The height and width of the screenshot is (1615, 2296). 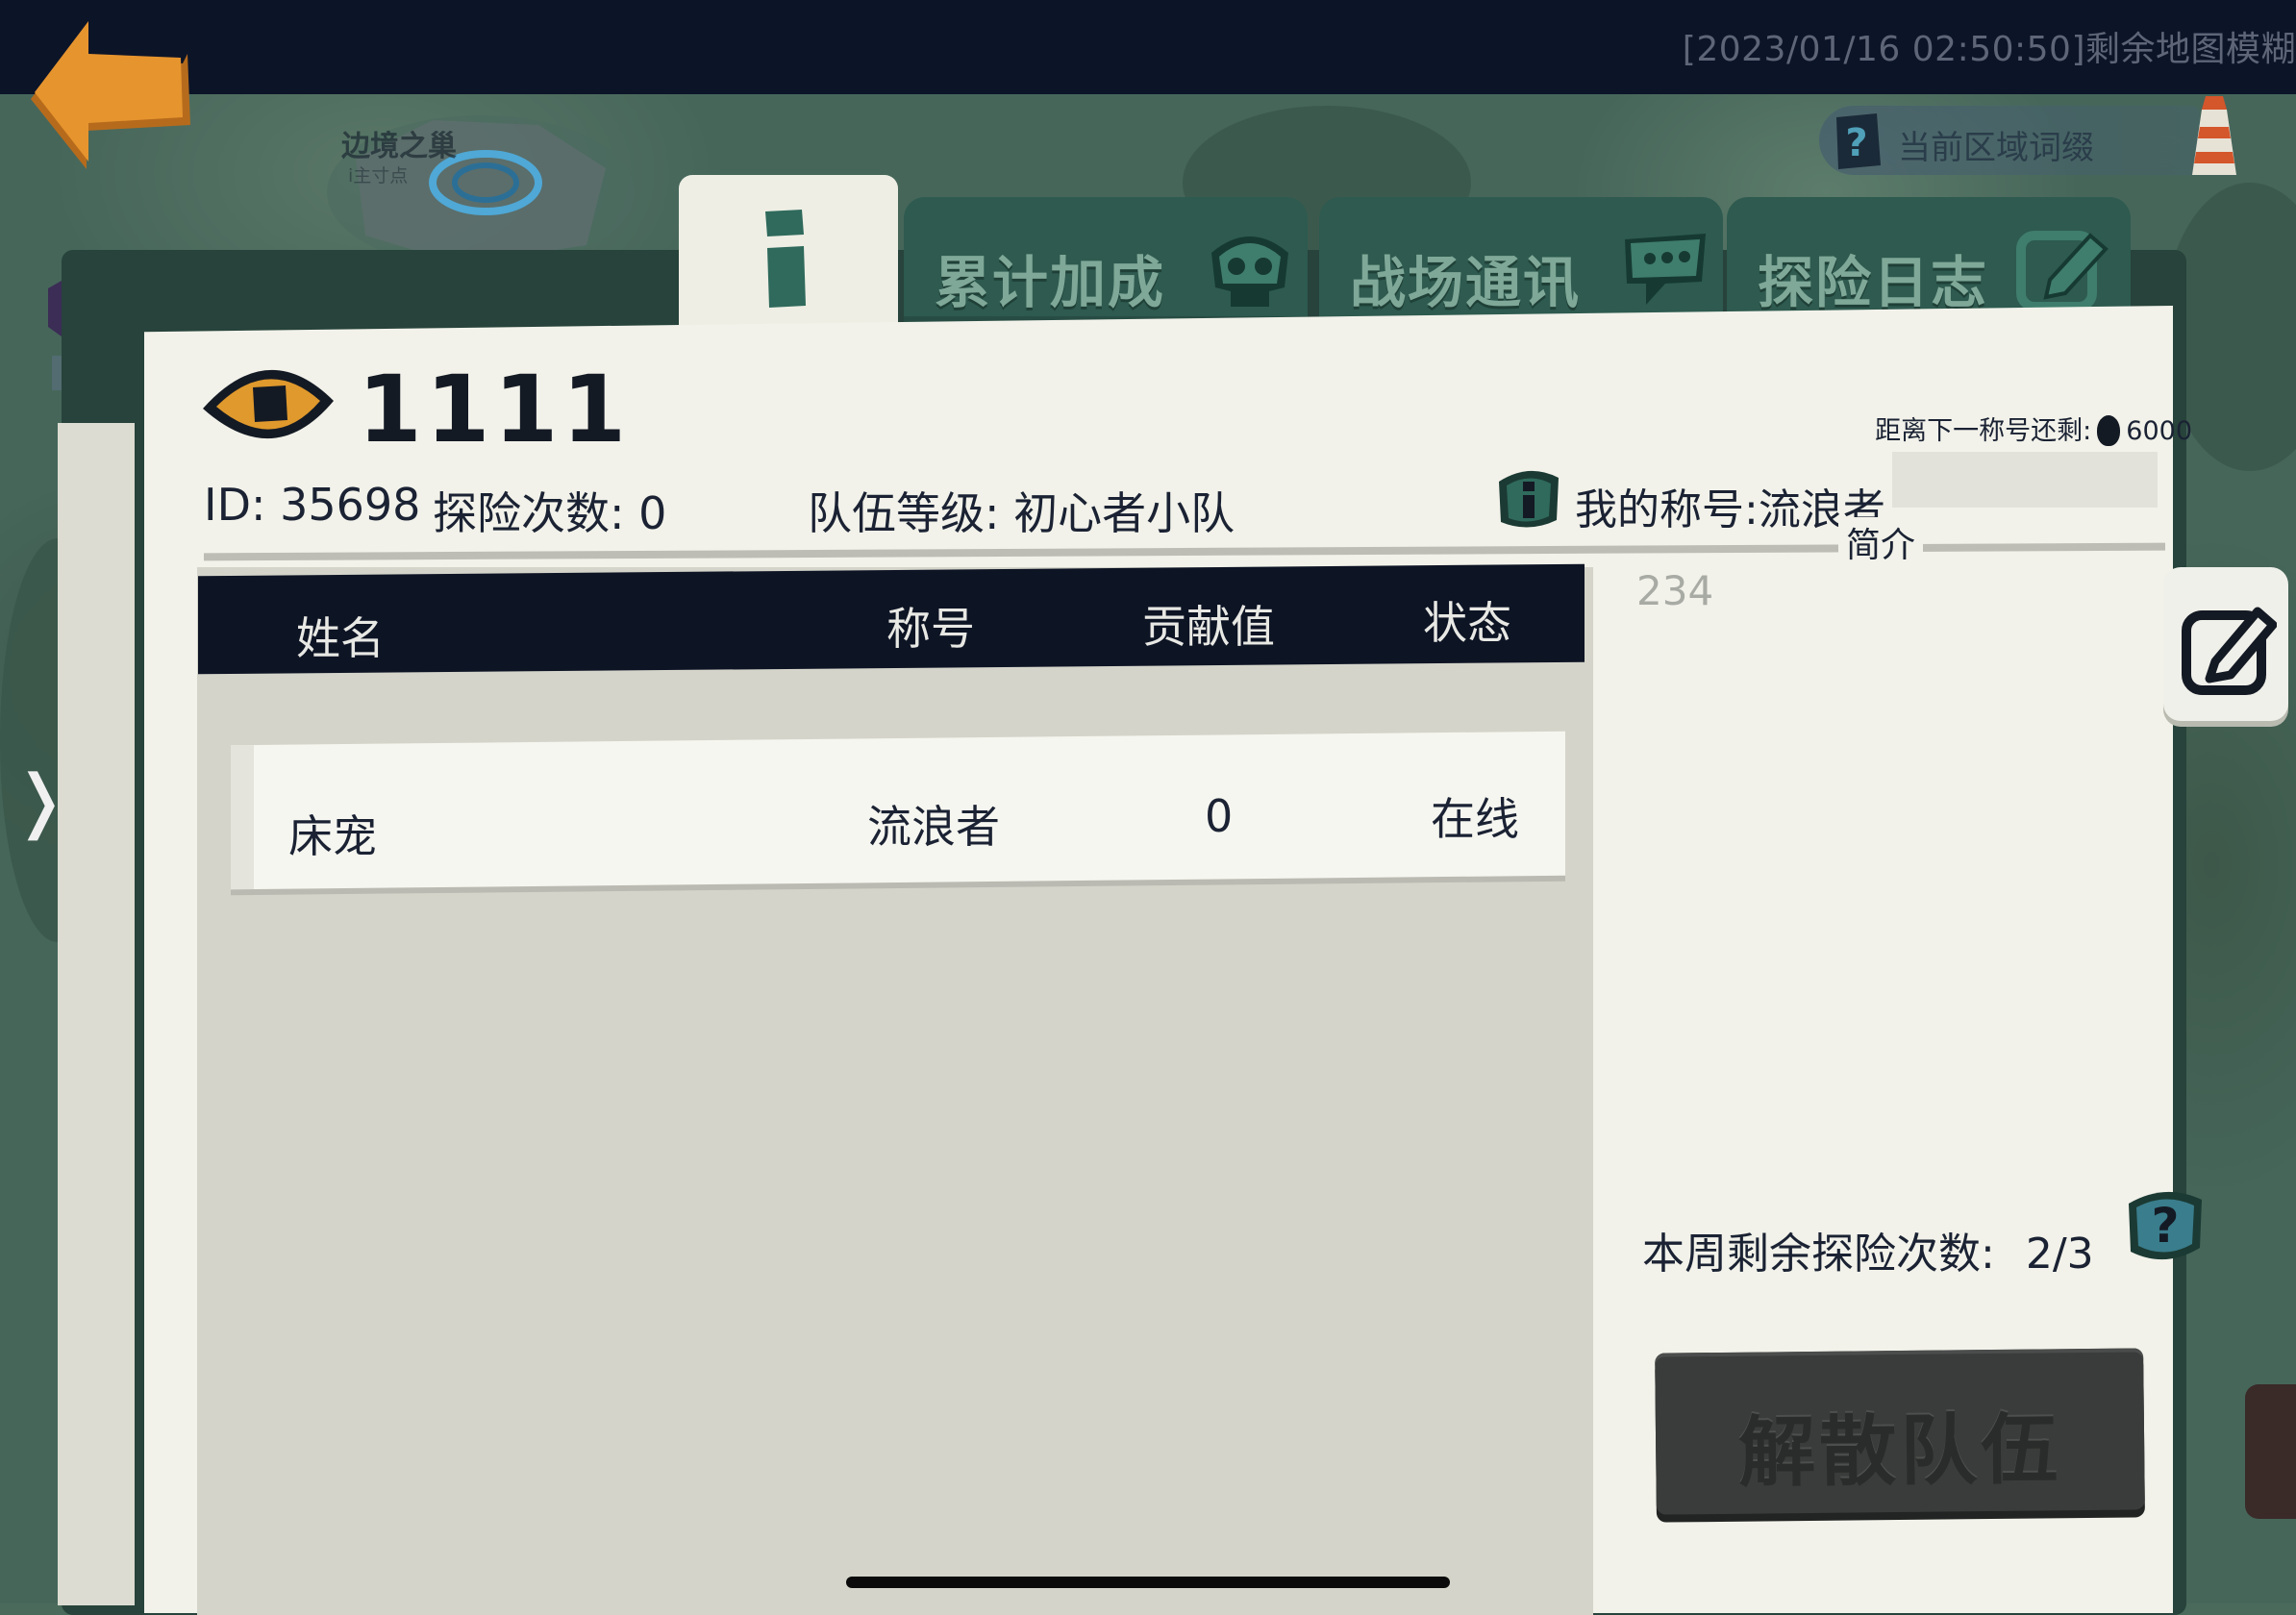 What do you see at coordinates (1989, 49) in the screenshot?
I see `timestamp-text: [2023/01/16 02:50:50]剩余地图模糊` at bounding box center [1989, 49].